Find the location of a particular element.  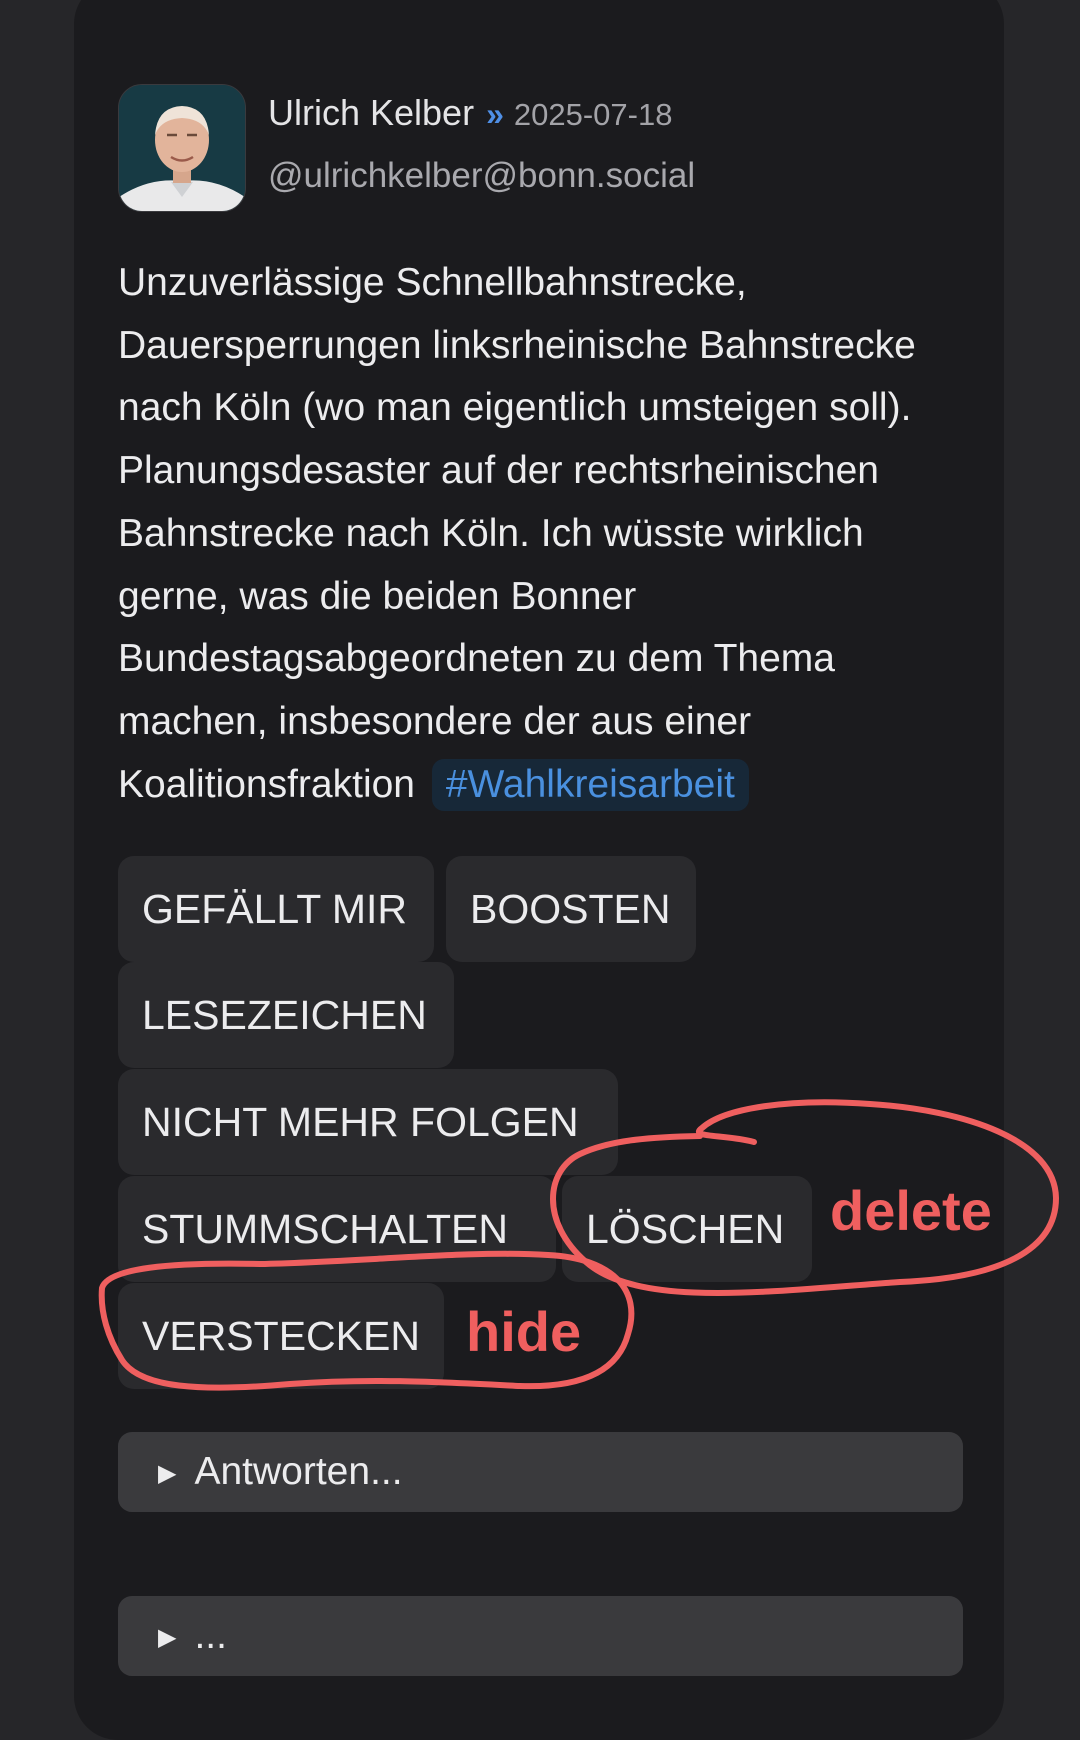

unfollow-button: NICHT MEHR FOLGEN is located at coordinates (368, 1122).